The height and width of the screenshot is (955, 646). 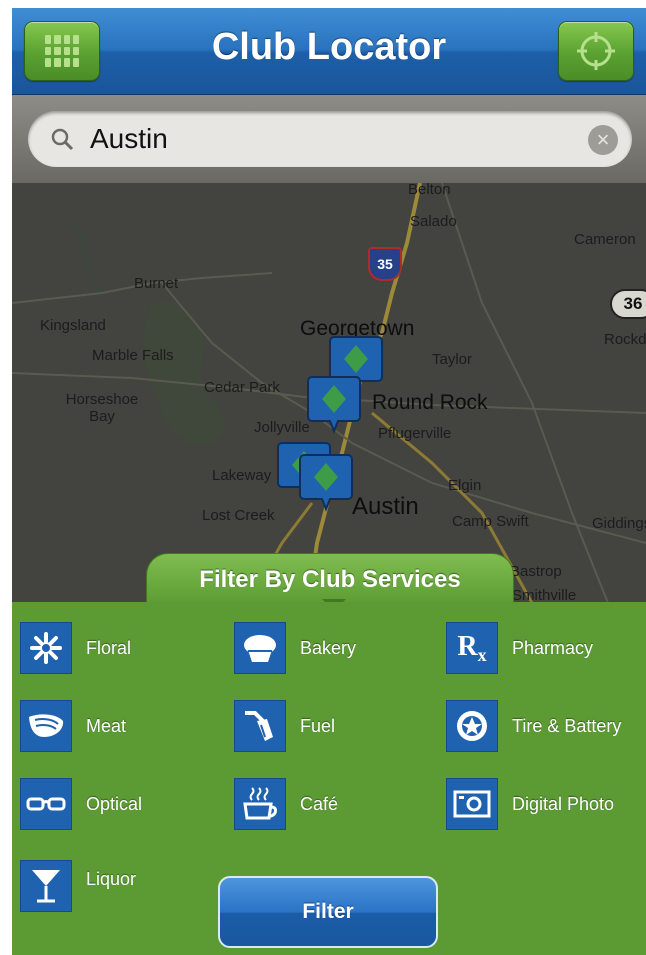 What do you see at coordinates (62, 139) in the screenshot?
I see `search-icon` at bounding box center [62, 139].